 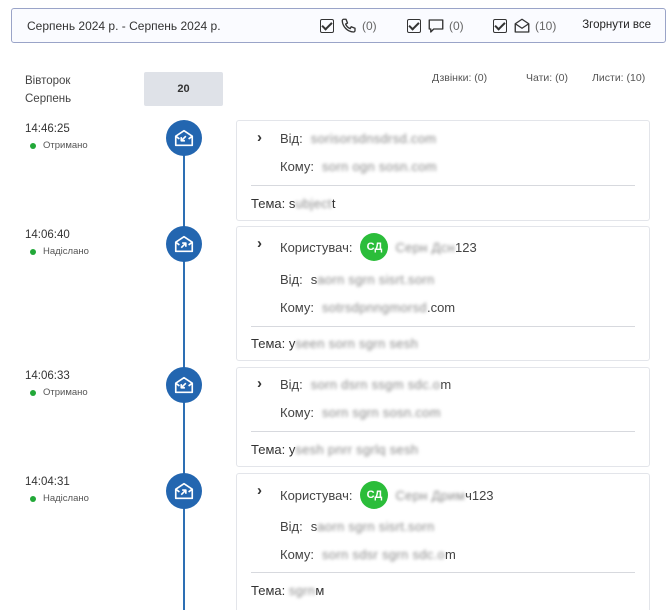 I want to click on mail-icon, so click(x=522, y=25).